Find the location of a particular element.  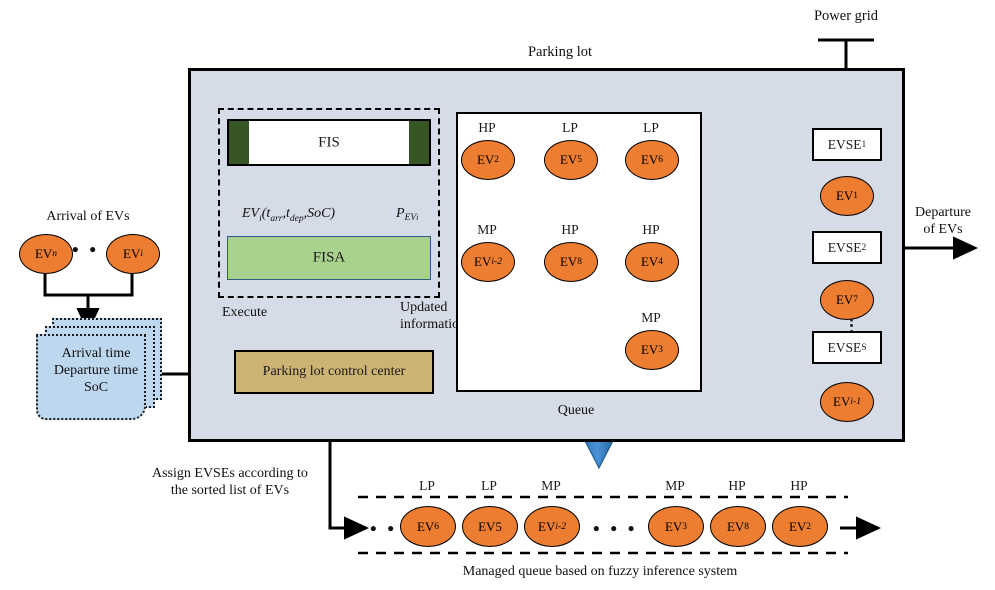

control-center-label: Parking lot control center is located at coordinates (334, 371).